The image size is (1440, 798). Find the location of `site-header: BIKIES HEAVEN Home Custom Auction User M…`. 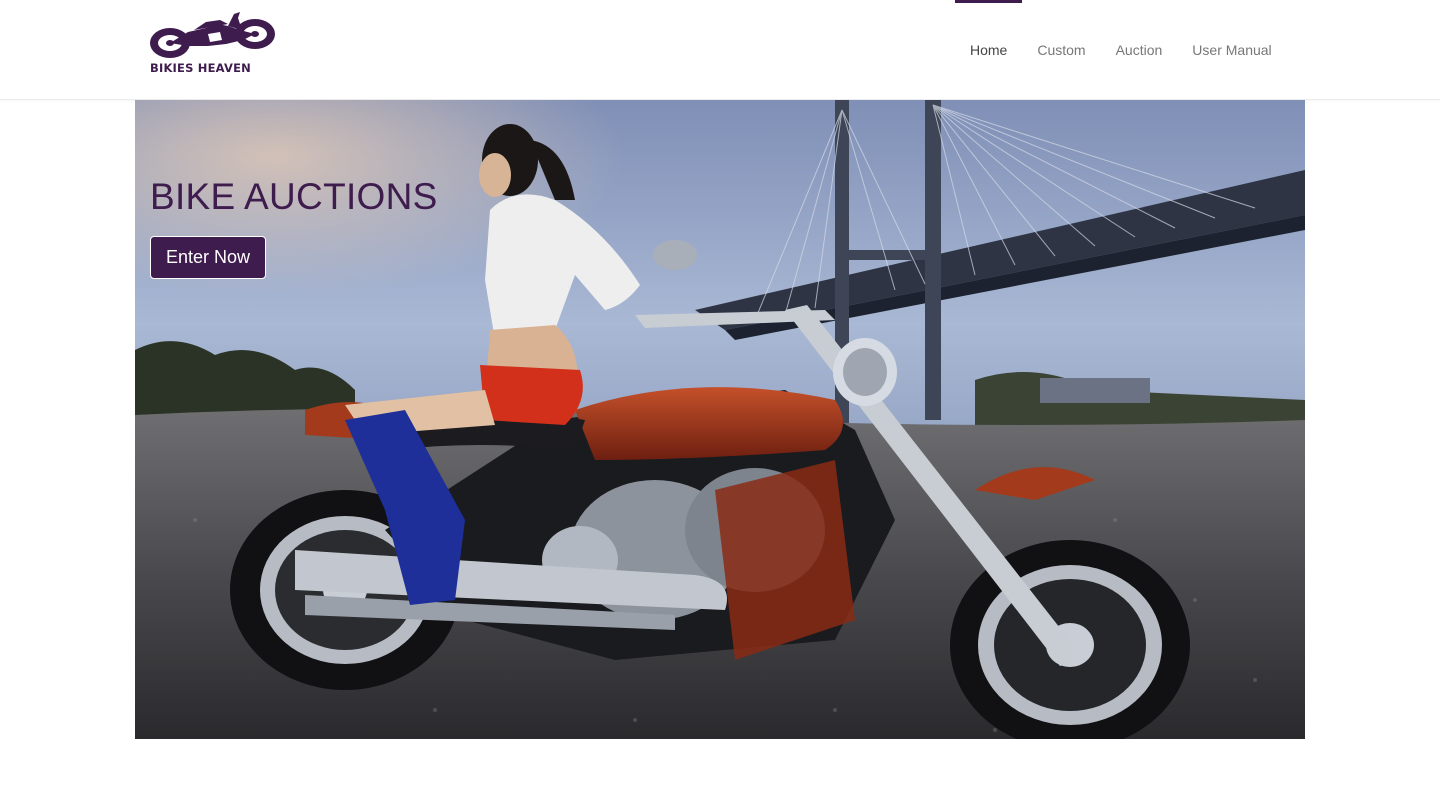

site-header: BIKIES HEAVEN Home Custom Auction User M… is located at coordinates (720, 50).